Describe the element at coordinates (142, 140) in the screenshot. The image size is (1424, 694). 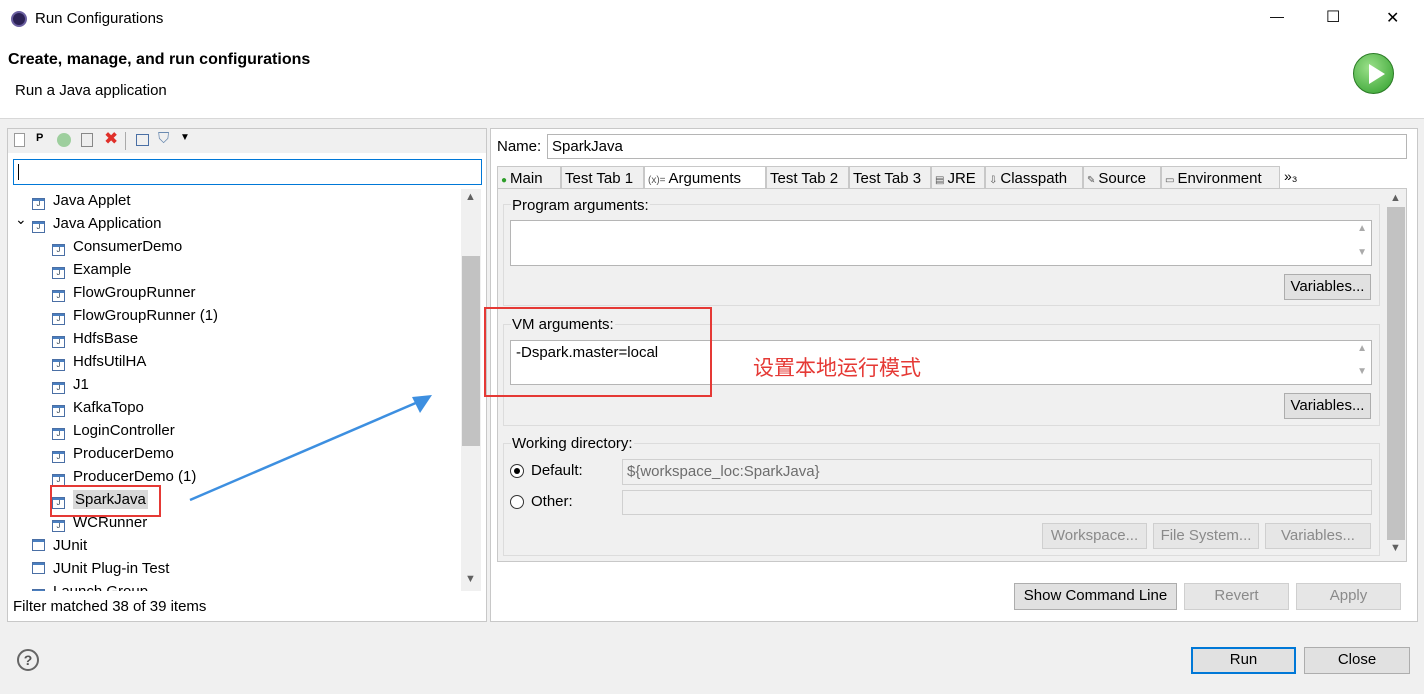
I see `collapse-all-icon` at that location.